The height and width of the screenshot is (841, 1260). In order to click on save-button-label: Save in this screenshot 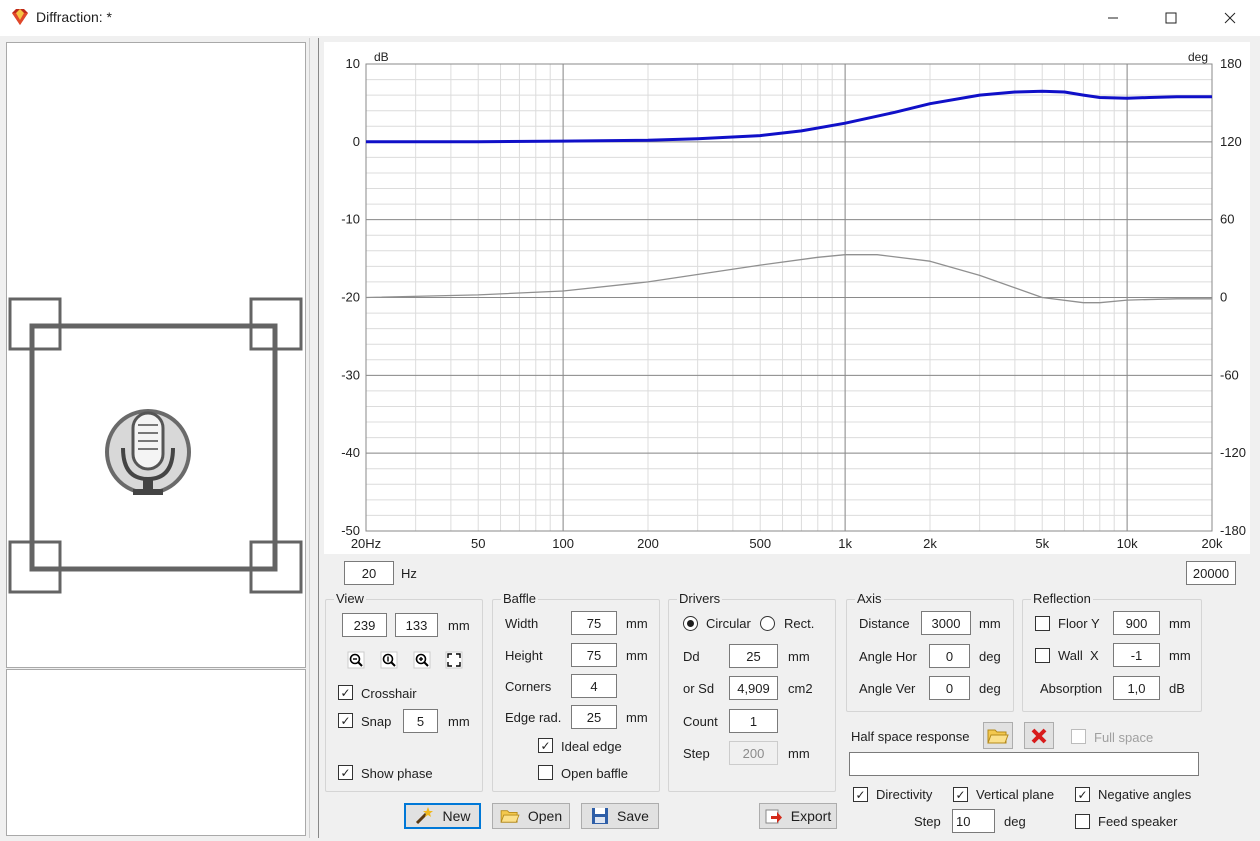, I will do `click(633, 816)`.